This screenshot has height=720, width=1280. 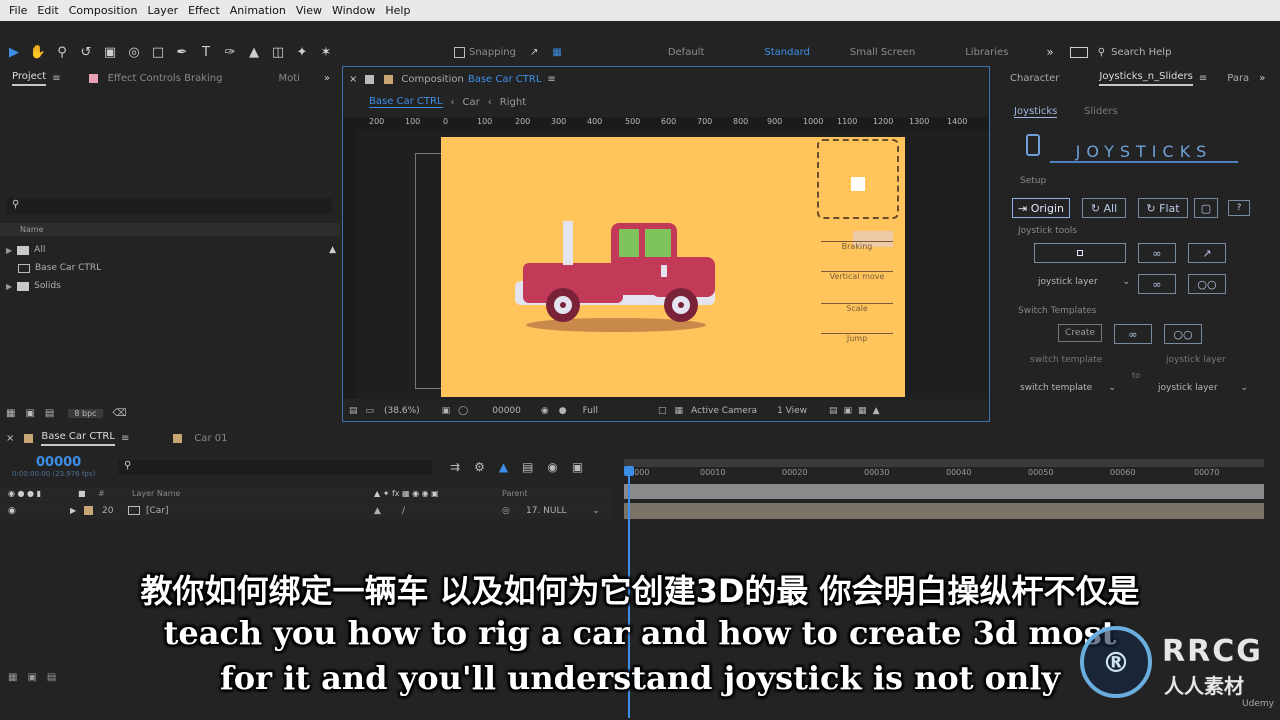 What do you see at coordinates (446, 411) in the screenshot?
I see `safe-zones-icon: ▣` at bounding box center [446, 411].